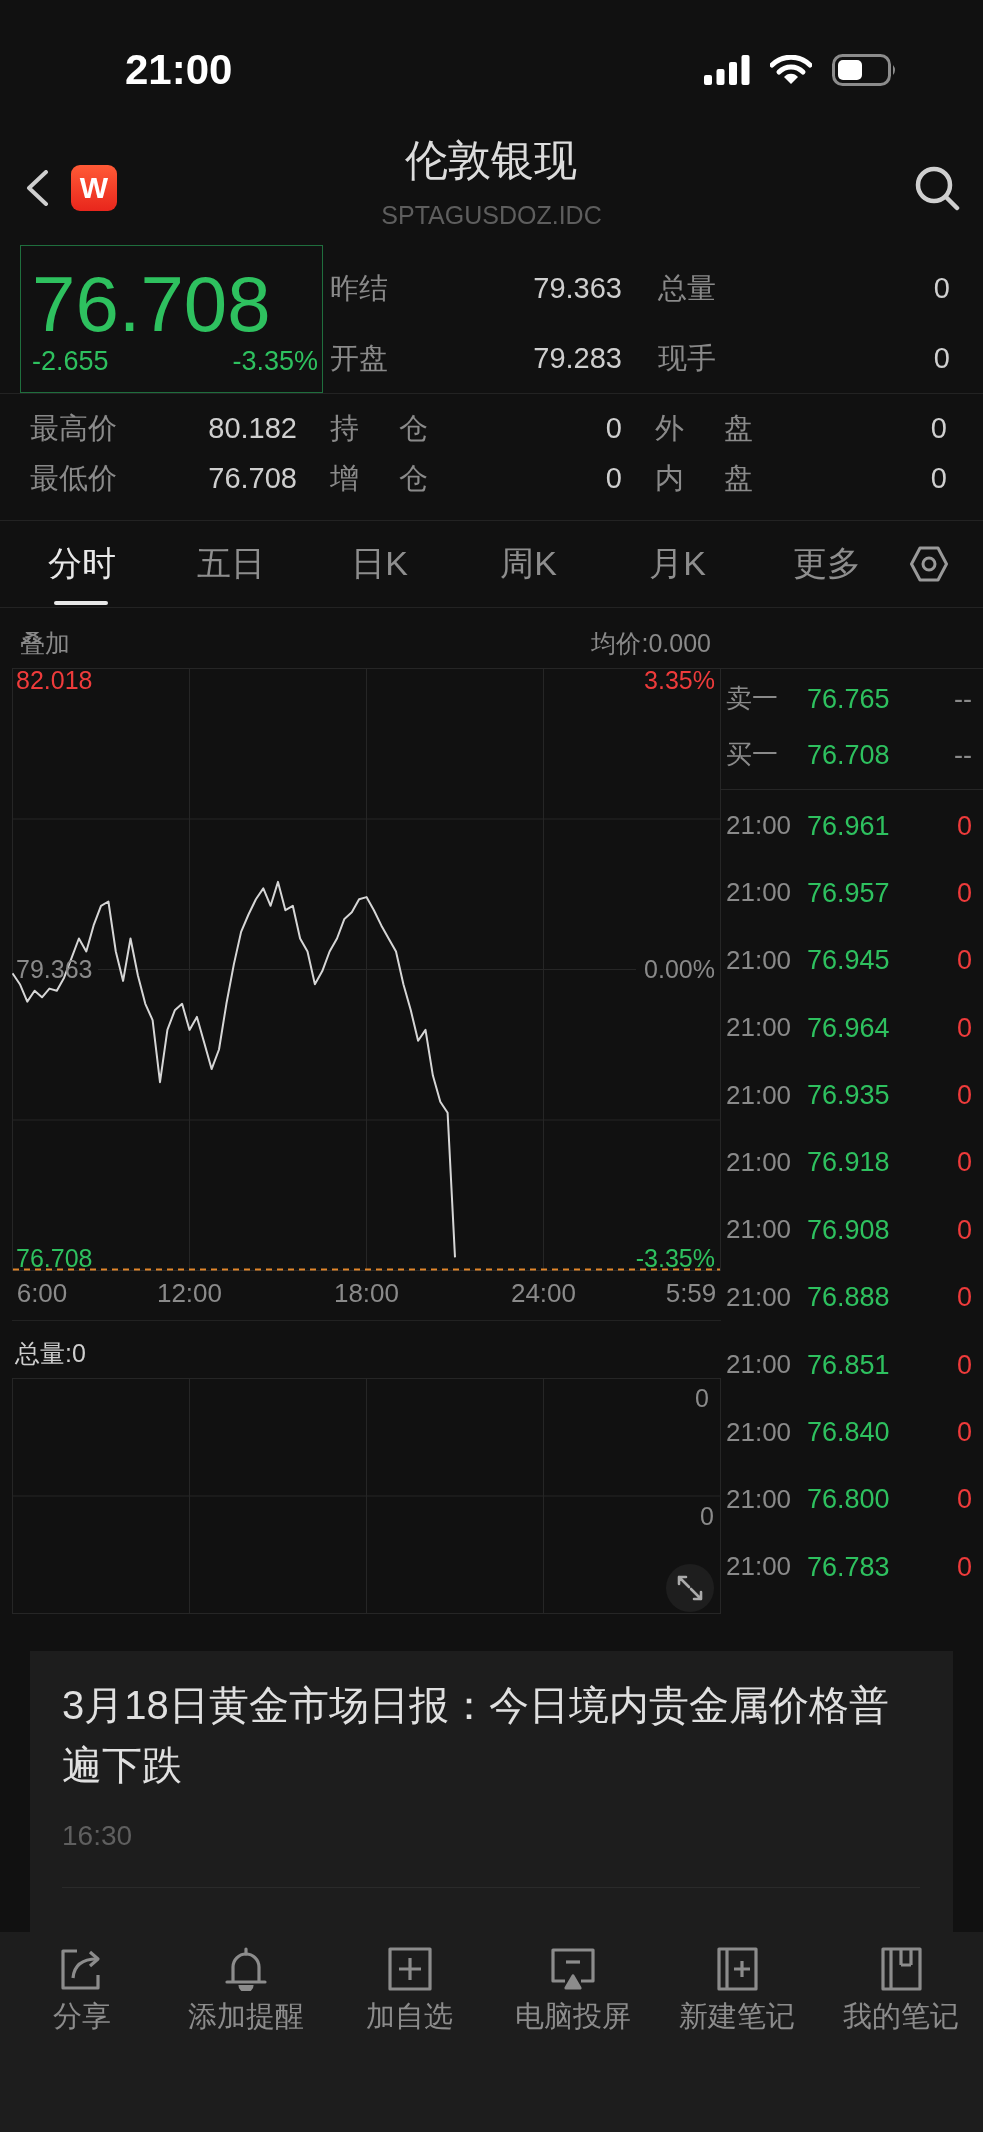 The height and width of the screenshot is (2132, 983). Describe the element at coordinates (848, 1567) in the screenshot. I see `trade-price: 76.783` at that location.